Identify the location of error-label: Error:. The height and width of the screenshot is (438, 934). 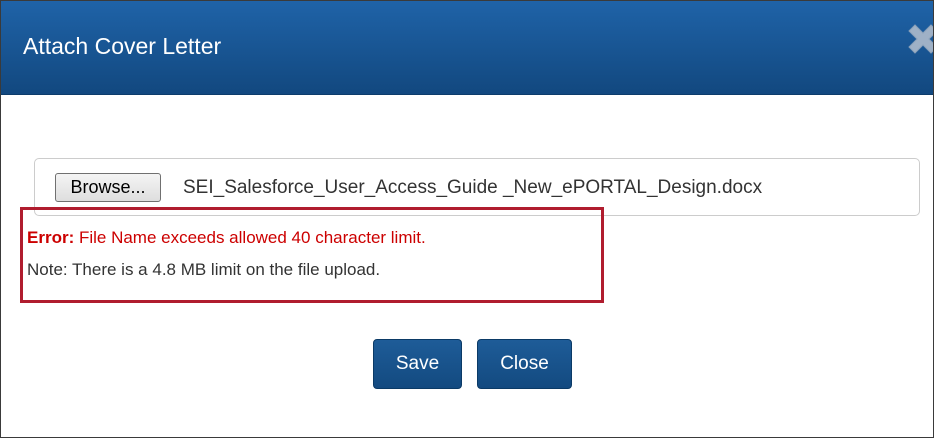
(51, 237).